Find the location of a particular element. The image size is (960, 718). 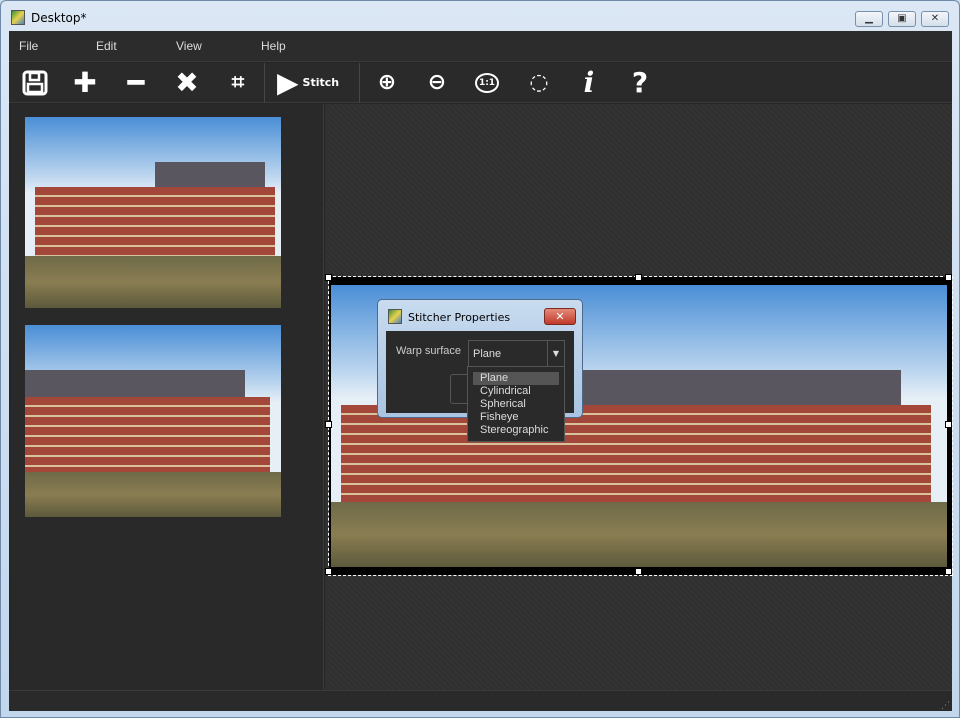

option-fisheye: Fisheye is located at coordinates (516, 417).